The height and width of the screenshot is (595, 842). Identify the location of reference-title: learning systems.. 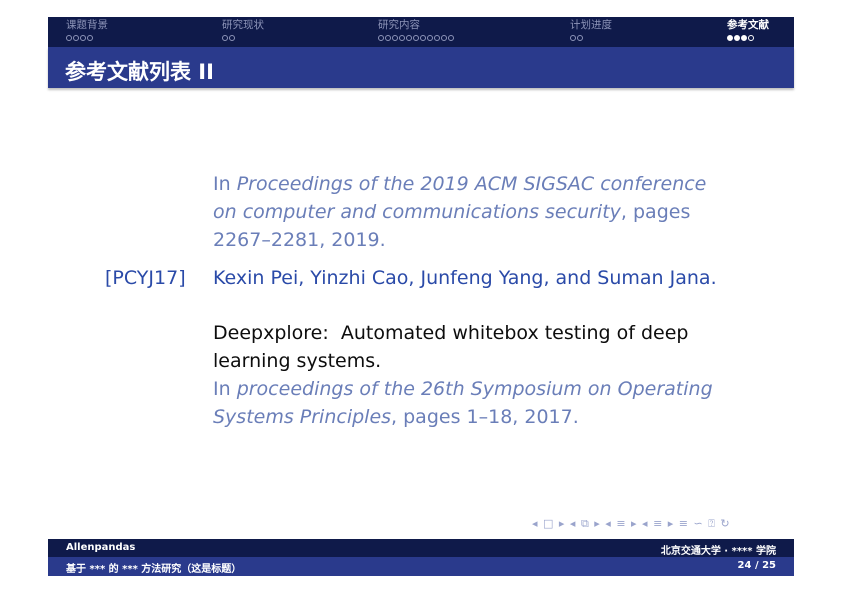
(297, 361).